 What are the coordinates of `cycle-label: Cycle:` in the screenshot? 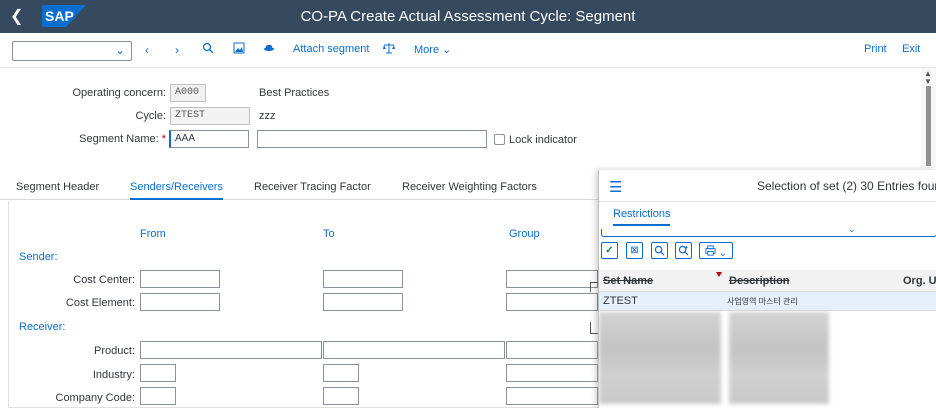 It's located at (150, 116).